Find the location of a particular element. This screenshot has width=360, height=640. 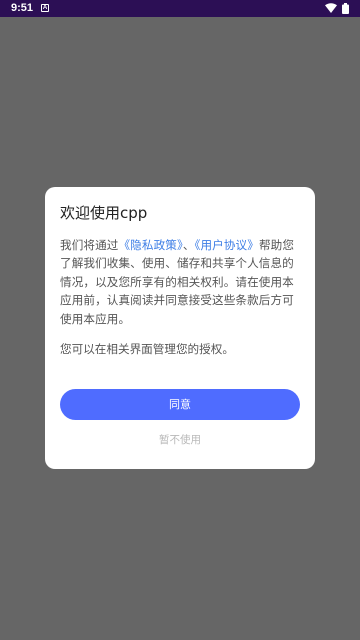

status-bar: 9:51 A is located at coordinates (180, 8).